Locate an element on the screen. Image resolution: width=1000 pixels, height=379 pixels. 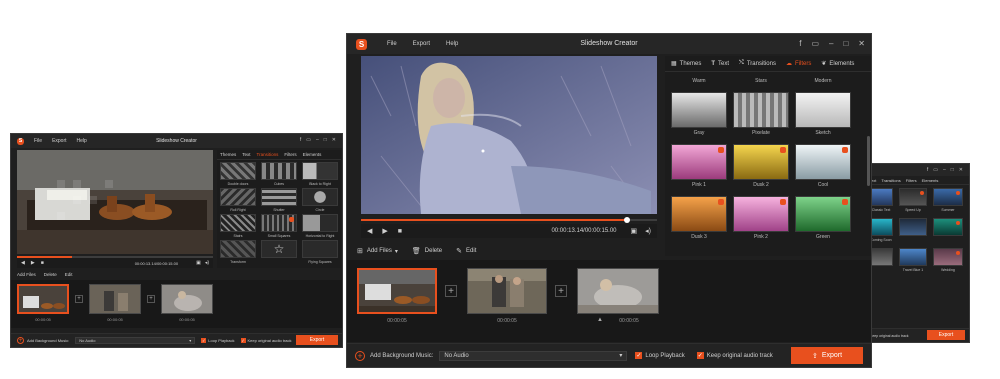
filter-item: Green is located at coordinates (823, 219).